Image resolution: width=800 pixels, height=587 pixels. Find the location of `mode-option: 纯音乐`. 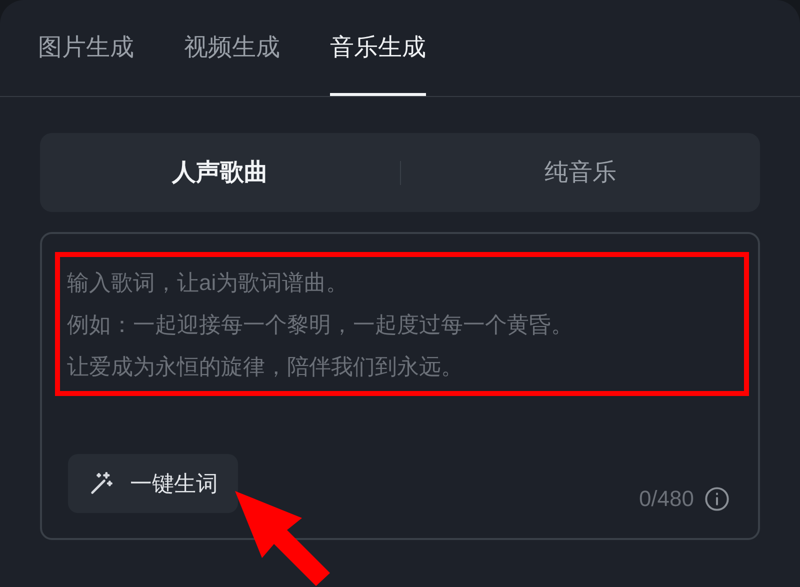

mode-option: 纯音乐 is located at coordinates (580, 172).